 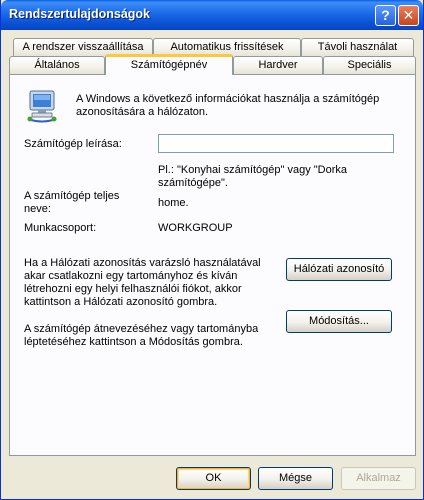 What do you see at coordinates (213, 478) in the screenshot?
I see `ok-button: OK` at bounding box center [213, 478].